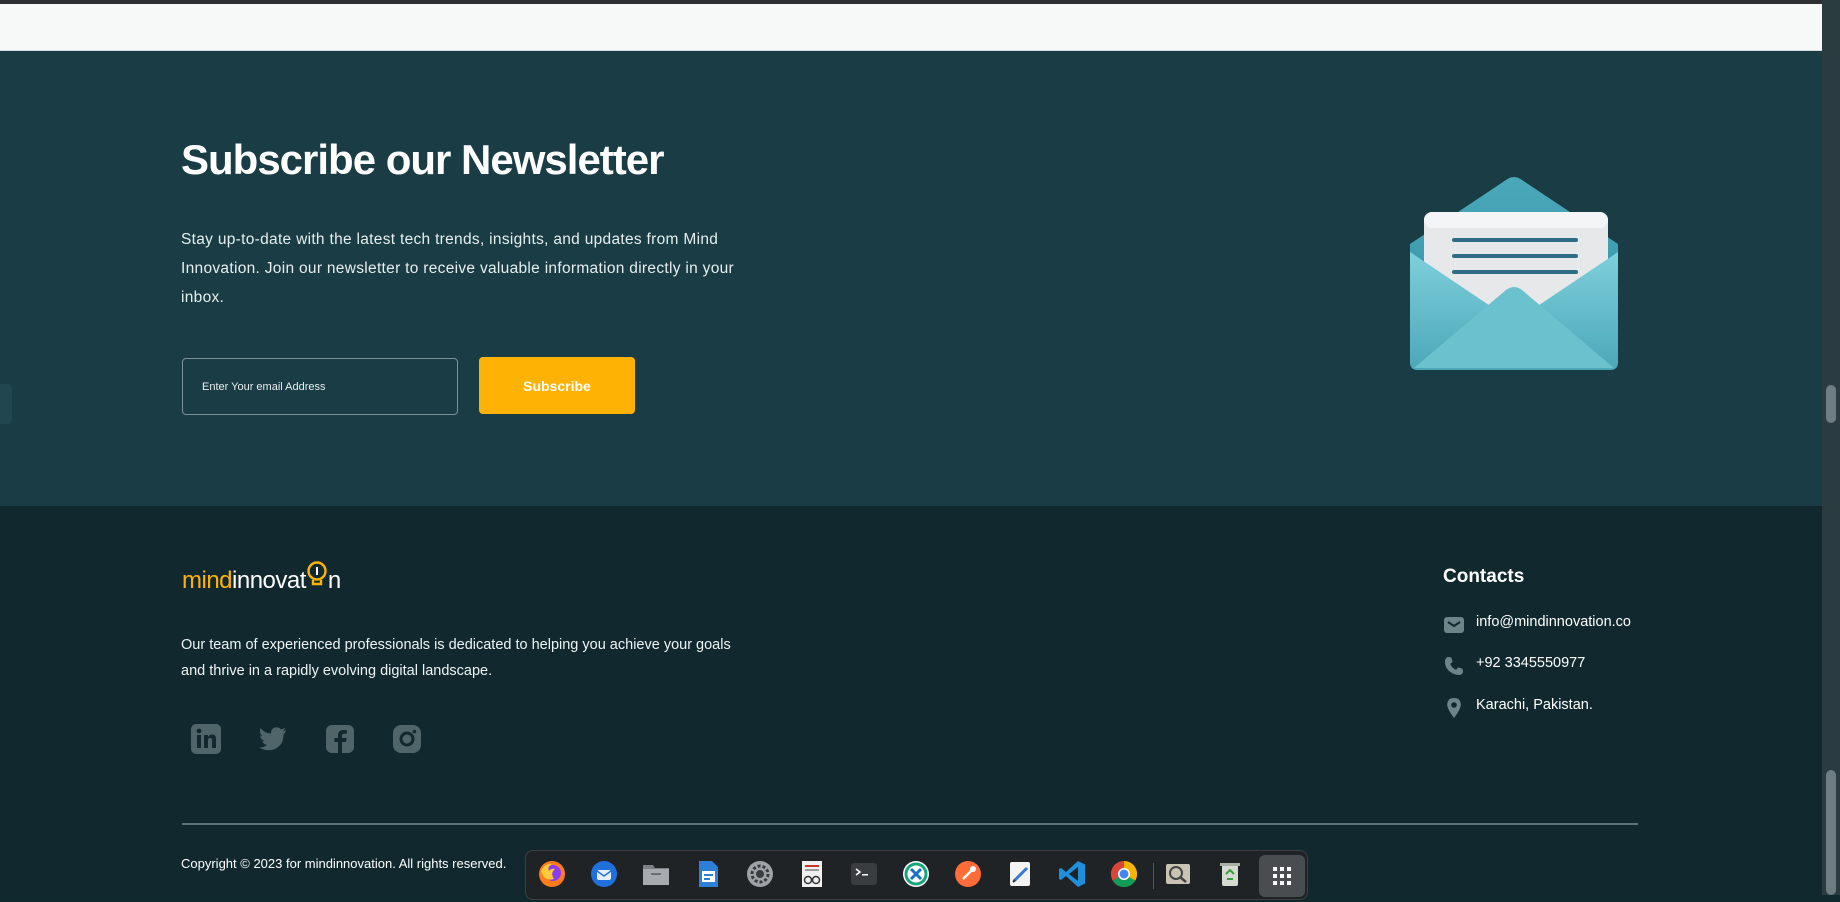  I want to click on lightbulb-icon, so click(317, 573).